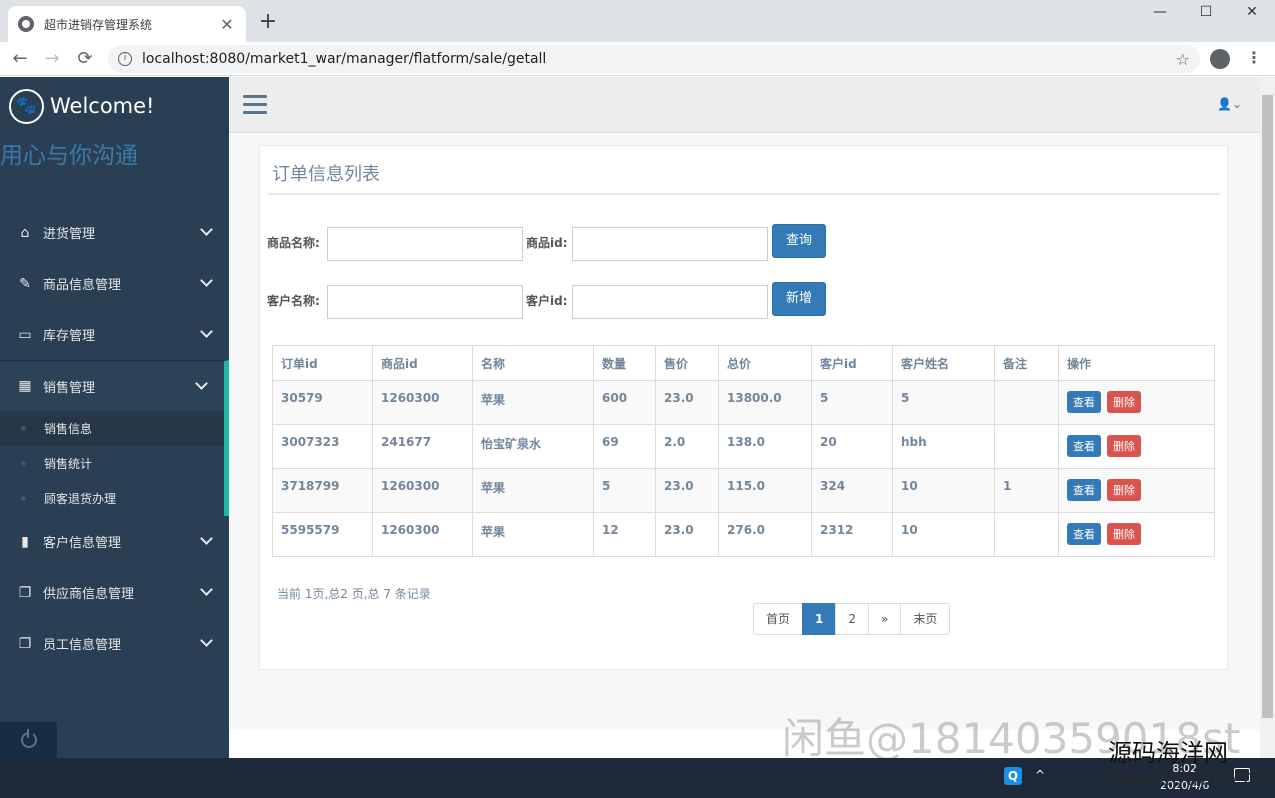 This screenshot has height=798, width=1275. I want to click on search-button: 查询, so click(799, 241).